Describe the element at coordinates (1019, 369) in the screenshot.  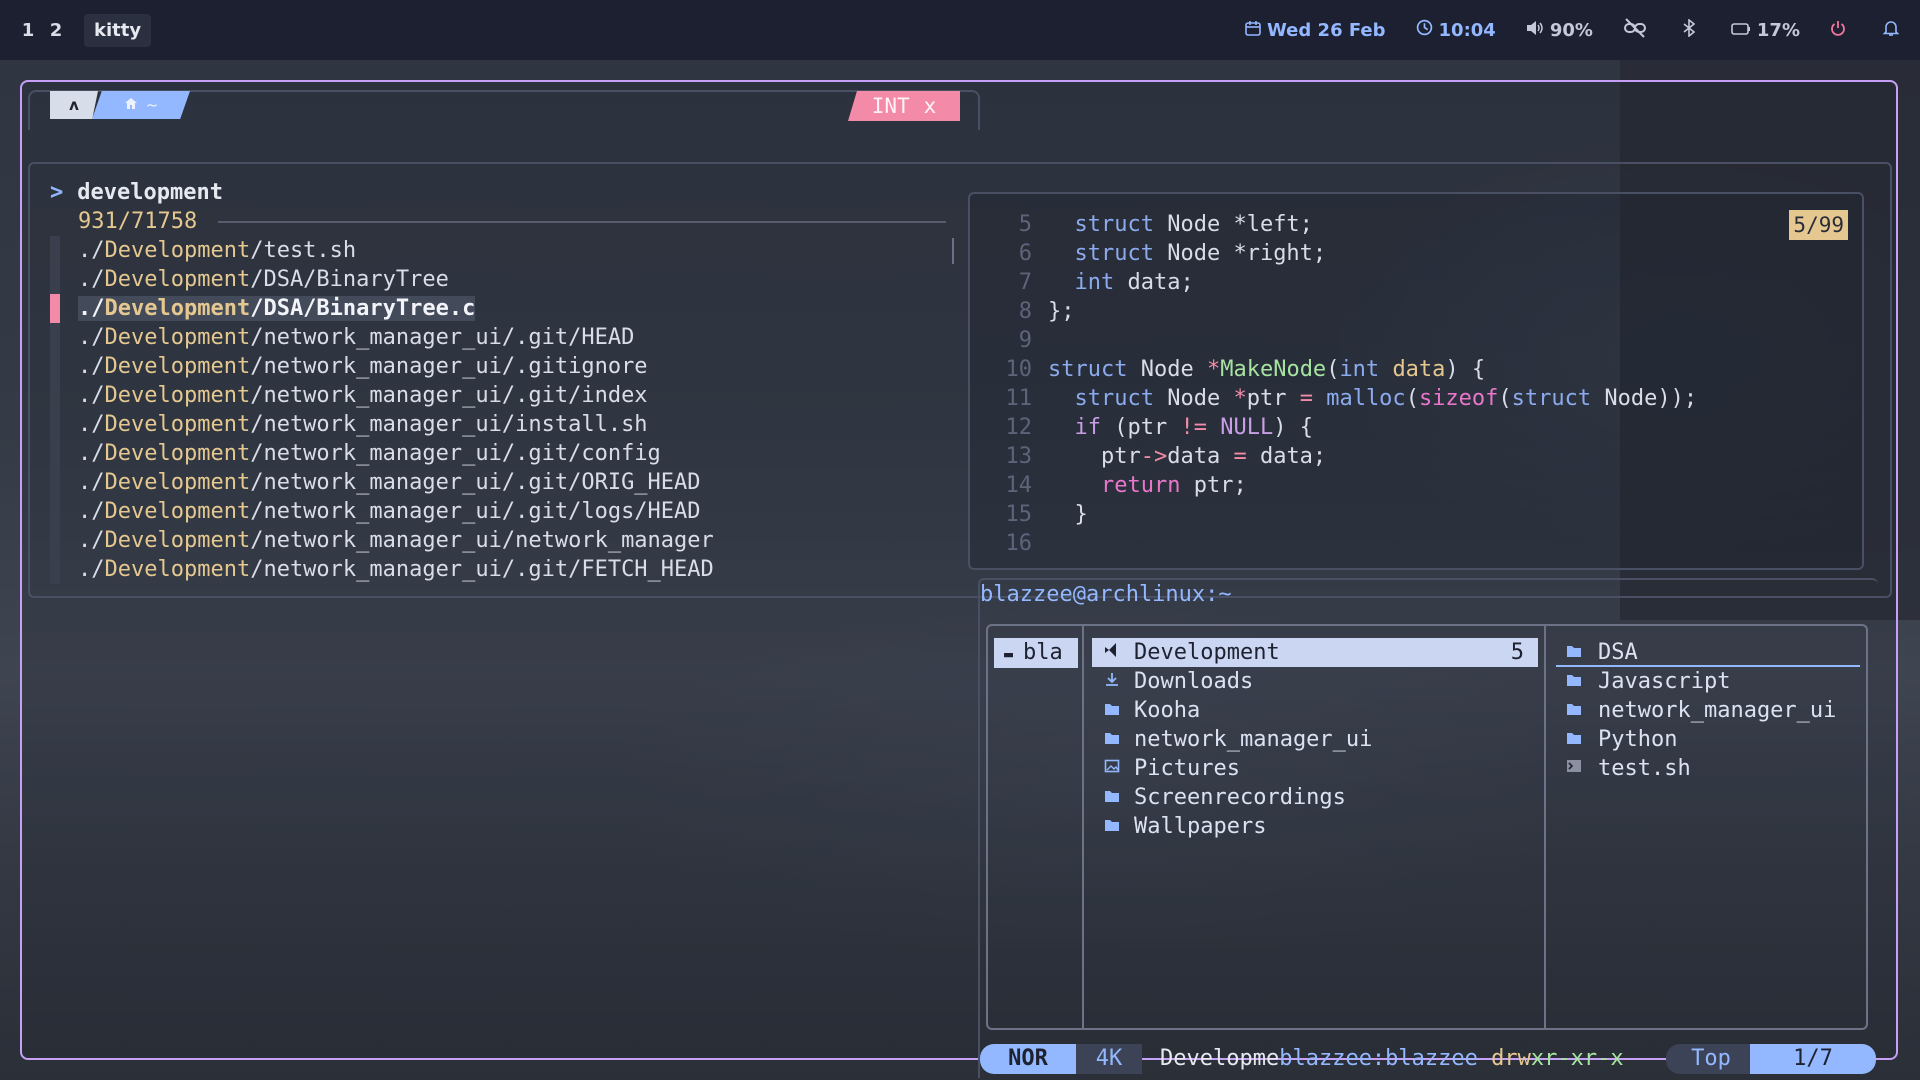
I see `line-number: 10` at that location.